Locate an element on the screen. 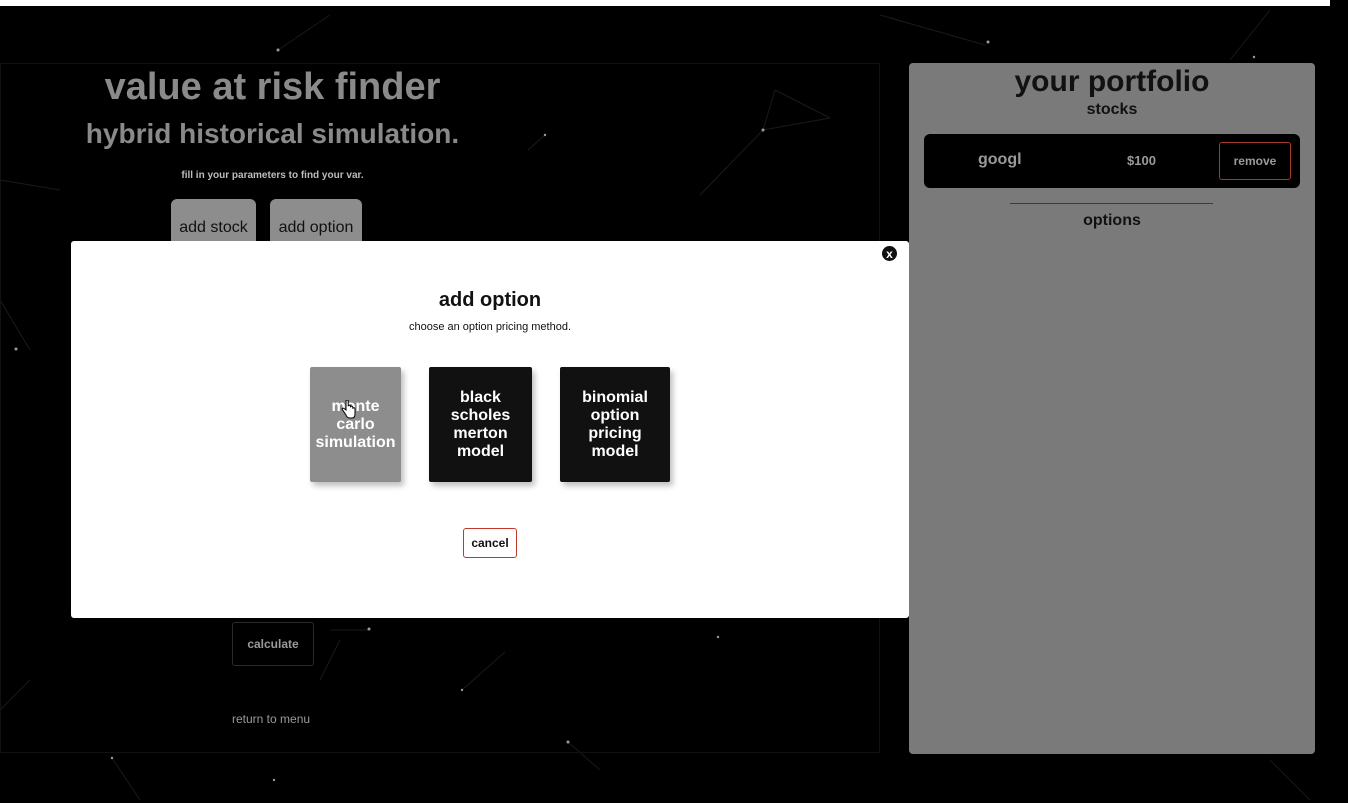 This screenshot has width=1348, height=803. modal-title: add option is located at coordinates (490, 300).